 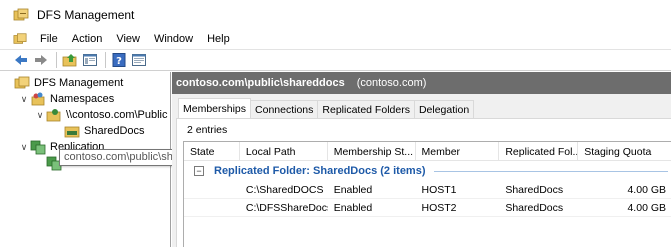 What do you see at coordinates (53, 115) in the screenshot?
I see `namespace-folder-icon` at bounding box center [53, 115].